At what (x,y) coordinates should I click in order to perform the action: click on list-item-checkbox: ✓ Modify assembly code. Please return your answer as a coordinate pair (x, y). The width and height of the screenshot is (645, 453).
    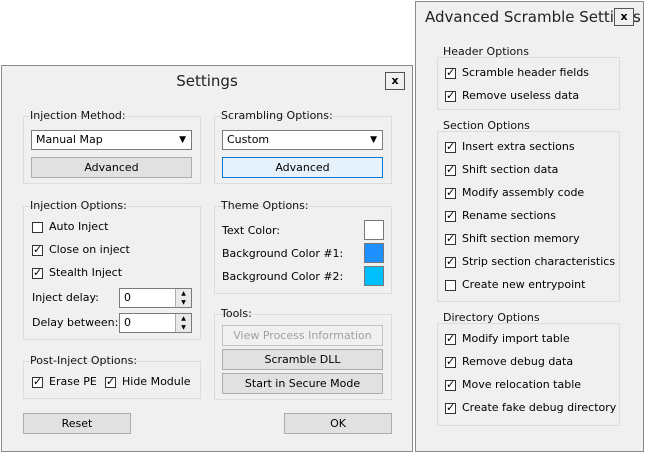
    Looking at the image, I should click on (514, 194).